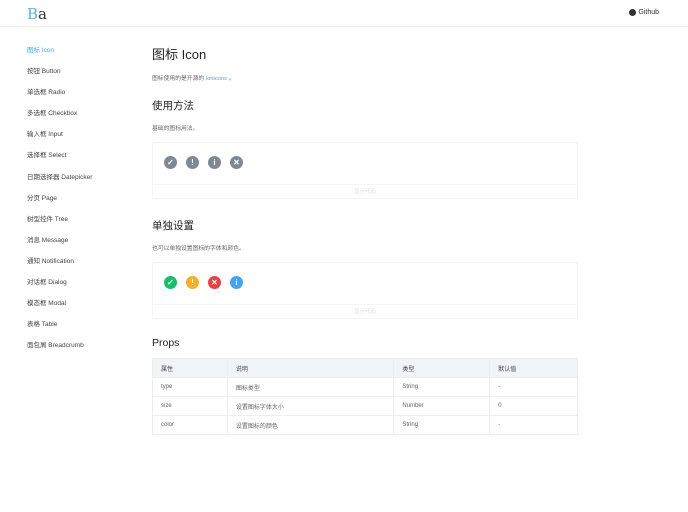 This screenshot has height=512, width=688. What do you see at coordinates (365, 290) in the screenshot?
I see `custom-demo: ✓! ✕ i 显示代码` at bounding box center [365, 290].